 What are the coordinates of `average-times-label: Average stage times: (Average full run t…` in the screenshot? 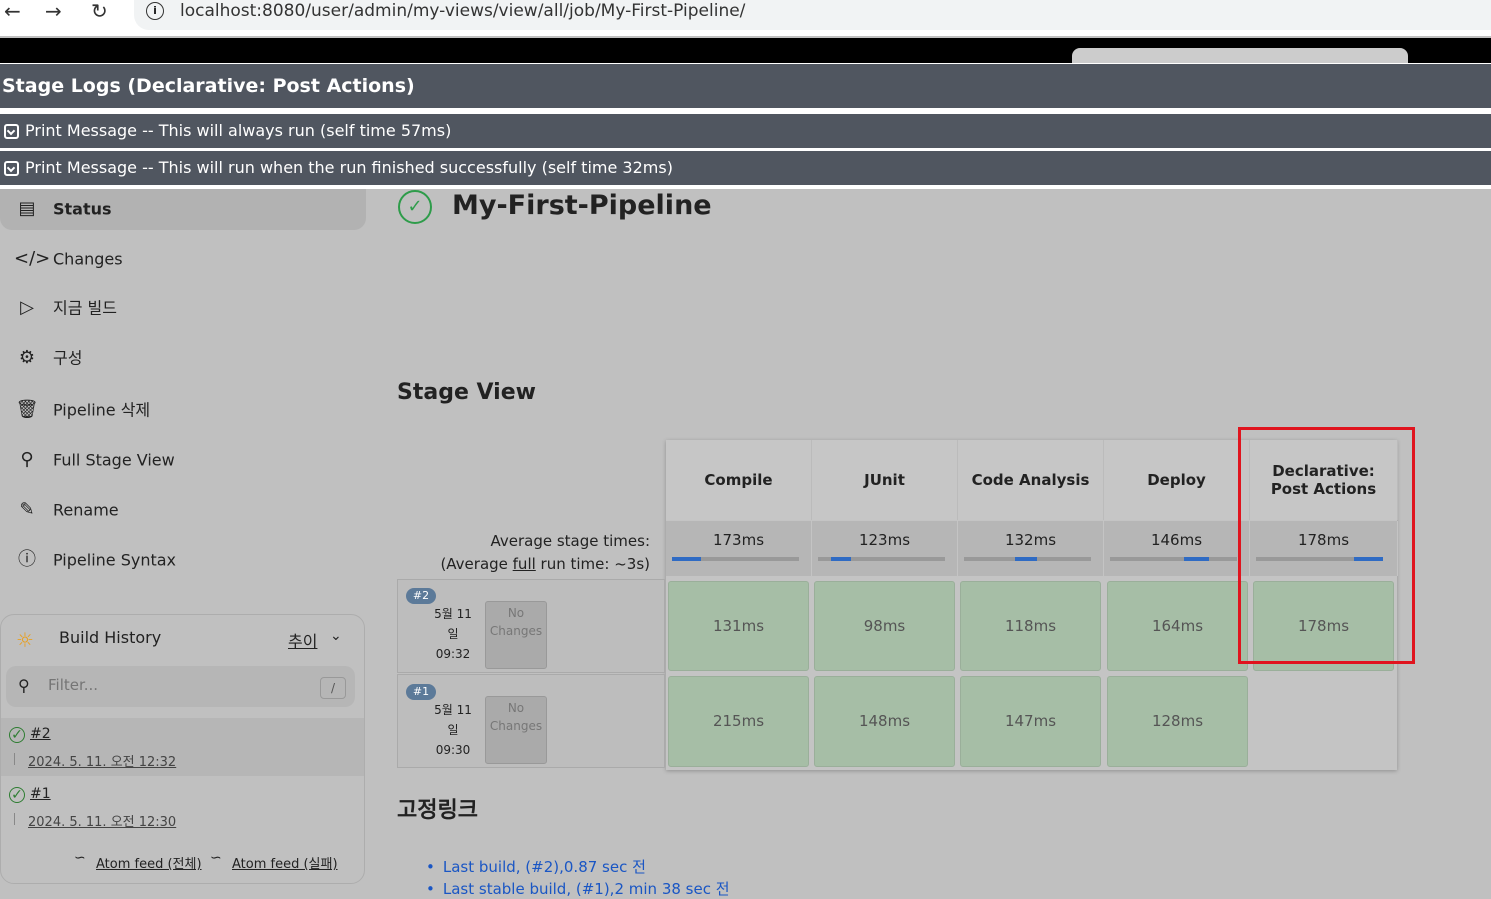 It's located at (535, 553).